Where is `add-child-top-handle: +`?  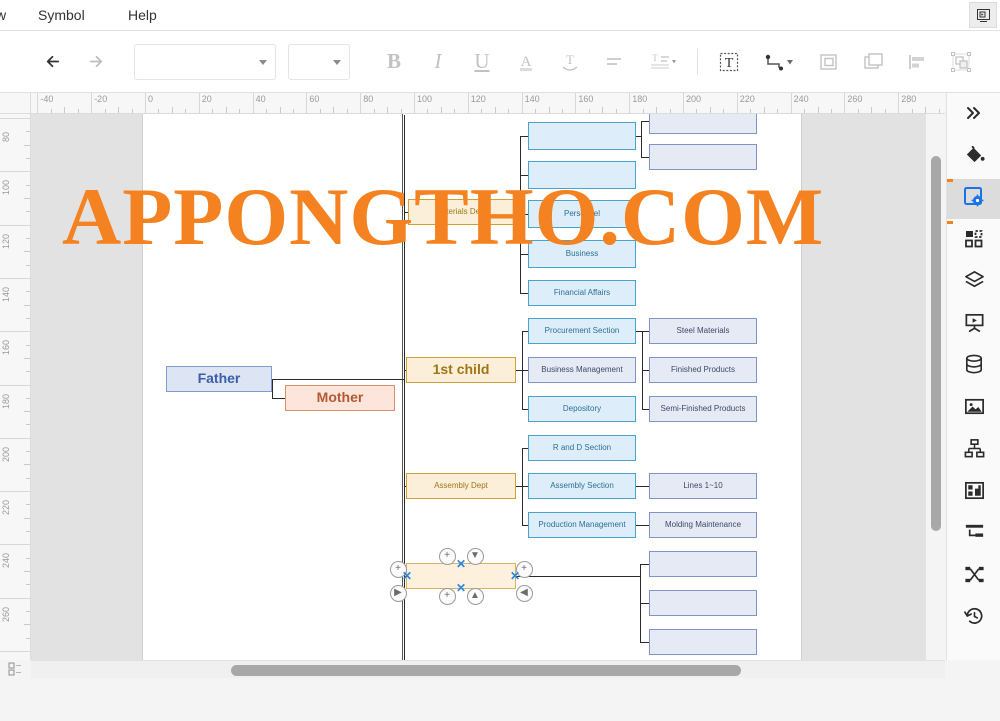
add-child-top-handle: + is located at coordinates (447, 556).